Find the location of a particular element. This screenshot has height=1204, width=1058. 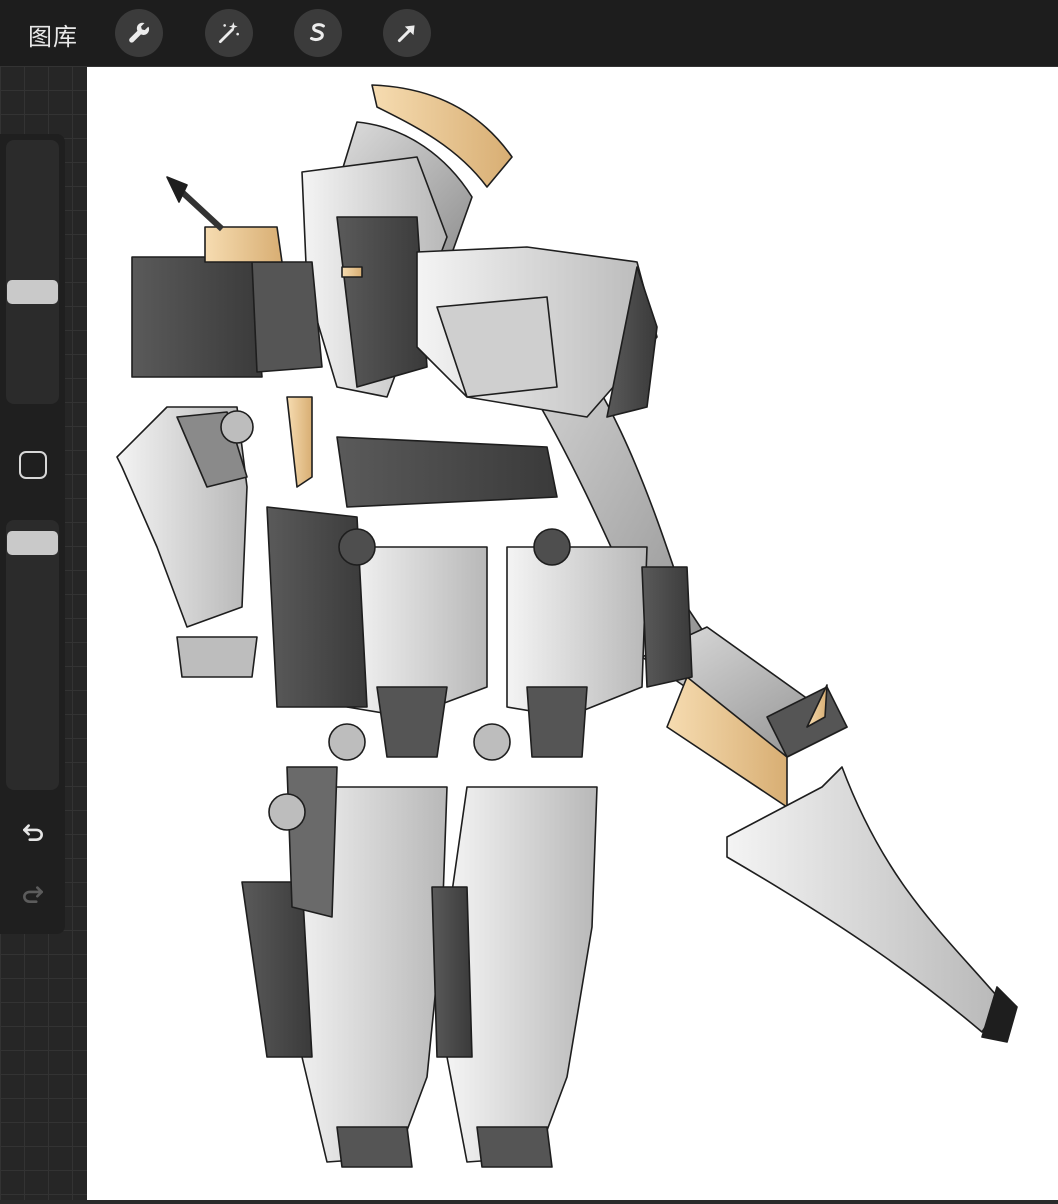

opacity-slider is located at coordinates (32, 655).